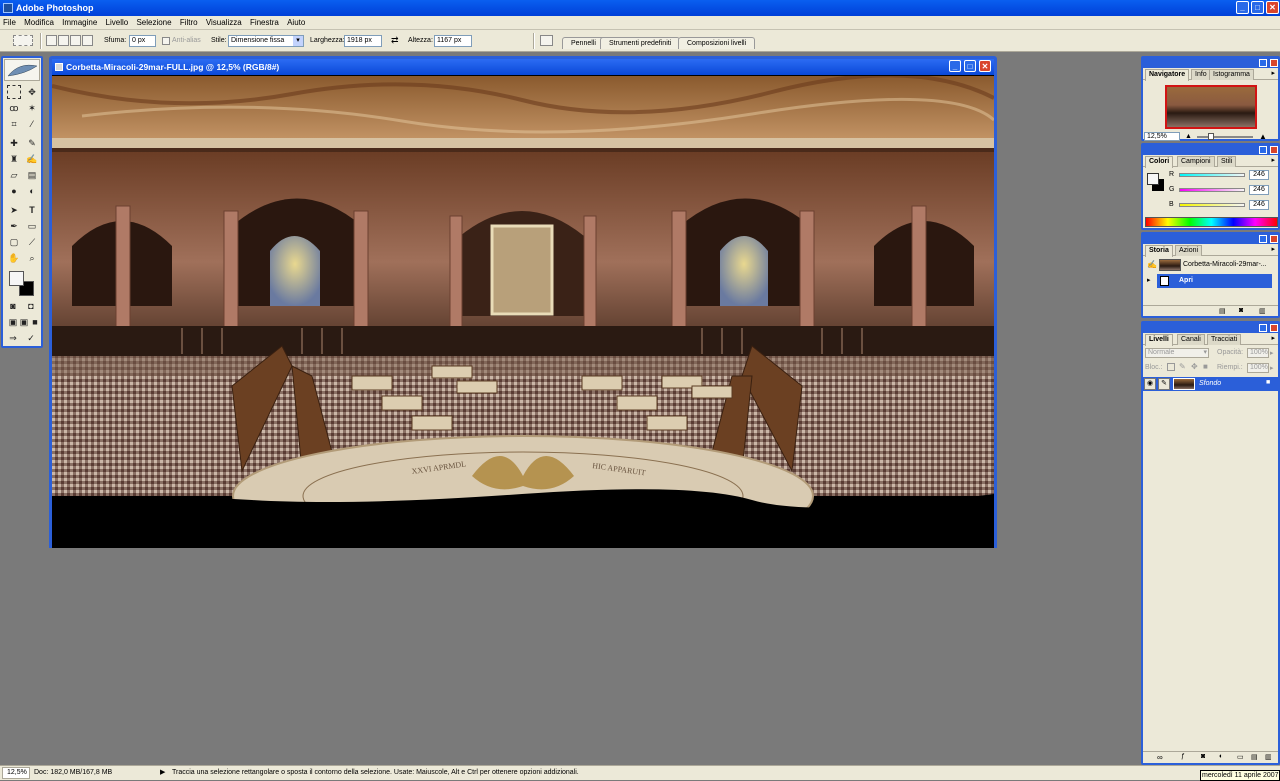  What do you see at coordinates (1162, 136) in the screenshot?
I see `navigator-zoom-input: 12,5%` at bounding box center [1162, 136].